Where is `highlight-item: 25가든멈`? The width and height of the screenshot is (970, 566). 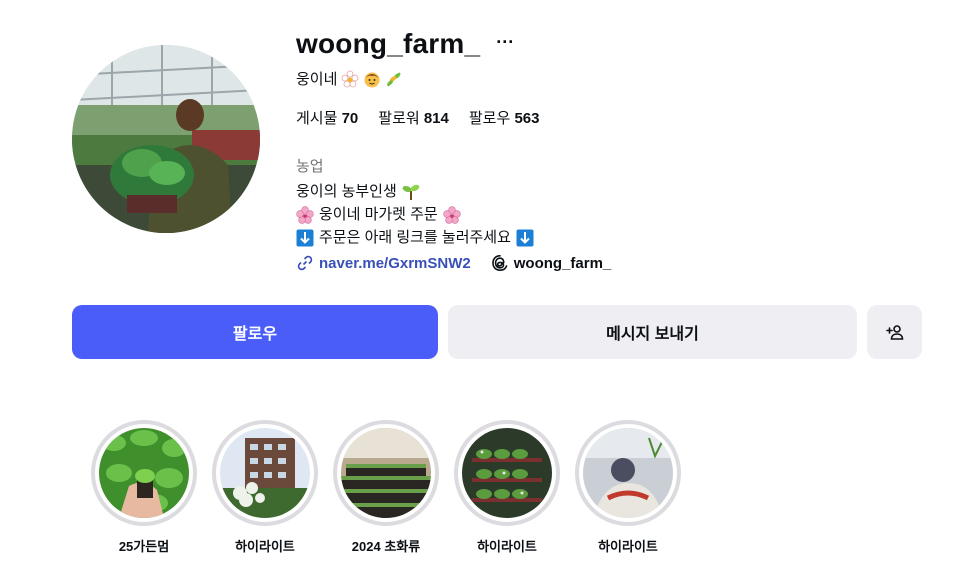 highlight-item: 25가든멈 is located at coordinates (144, 487).